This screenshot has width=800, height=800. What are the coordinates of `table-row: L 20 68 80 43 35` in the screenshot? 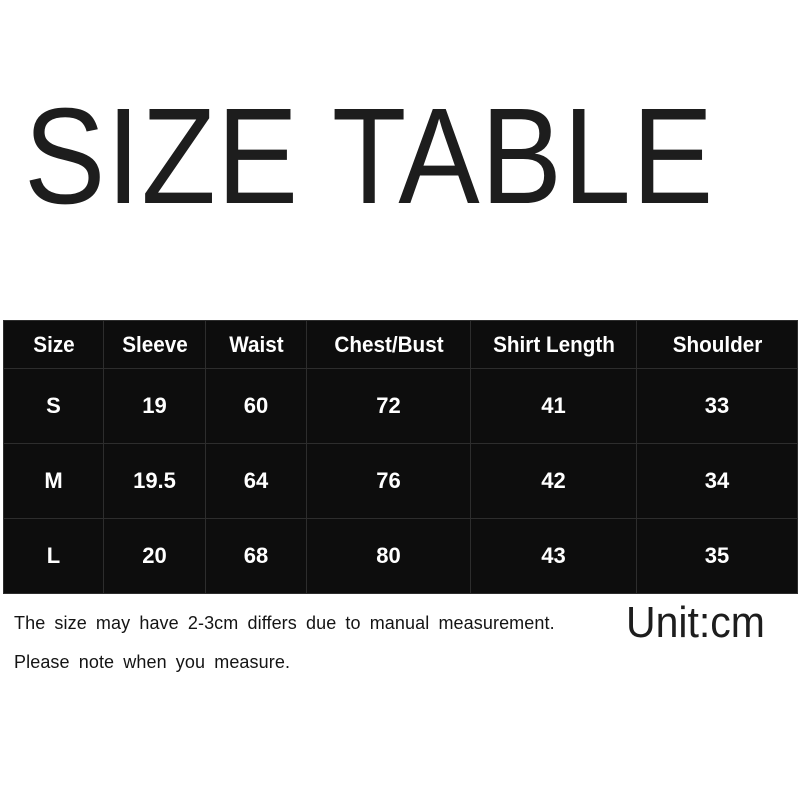 It's located at (400, 556).